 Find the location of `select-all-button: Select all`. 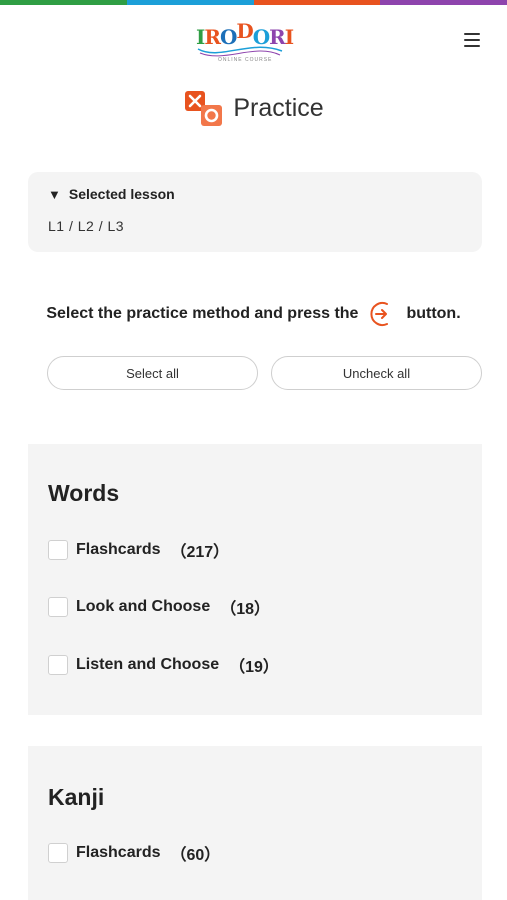

select-all-button: Select all is located at coordinates (152, 373).